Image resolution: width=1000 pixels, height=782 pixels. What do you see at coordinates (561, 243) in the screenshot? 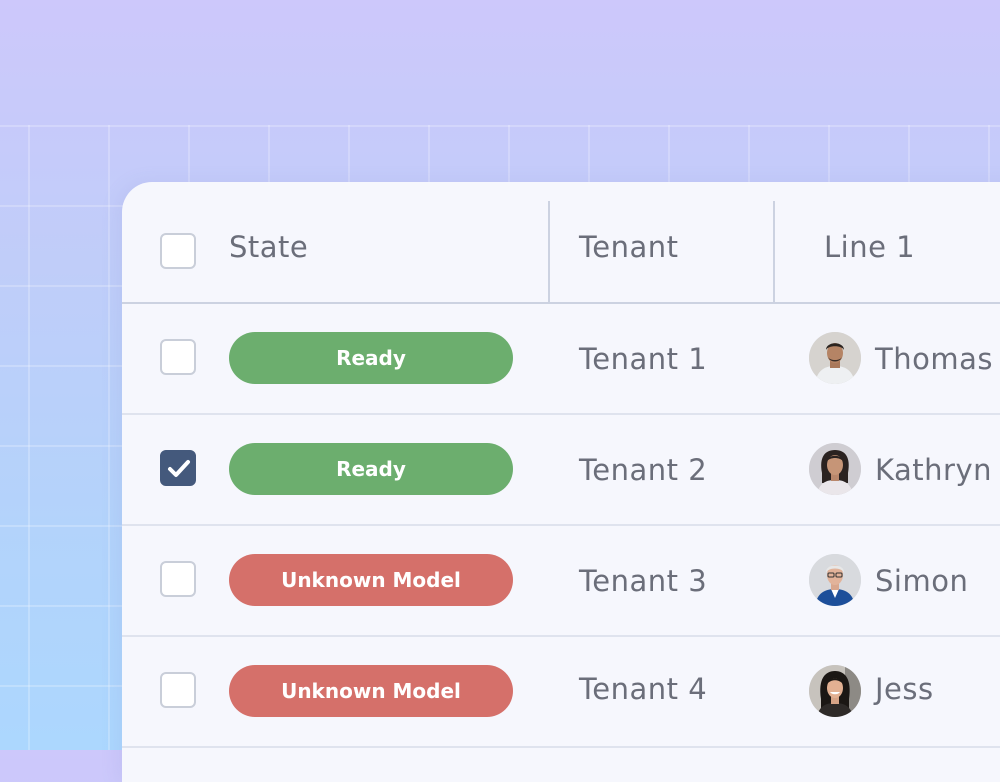
I see `table-header: State Tenant Line 1` at bounding box center [561, 243].